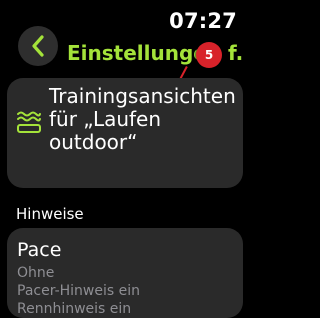 The height and width of the screenshot is (318, 320). Describe the element at coordinates (78, 291) in the screenshot. I see `pace-detail-line: Pacer-Hinweis ein` at that location.